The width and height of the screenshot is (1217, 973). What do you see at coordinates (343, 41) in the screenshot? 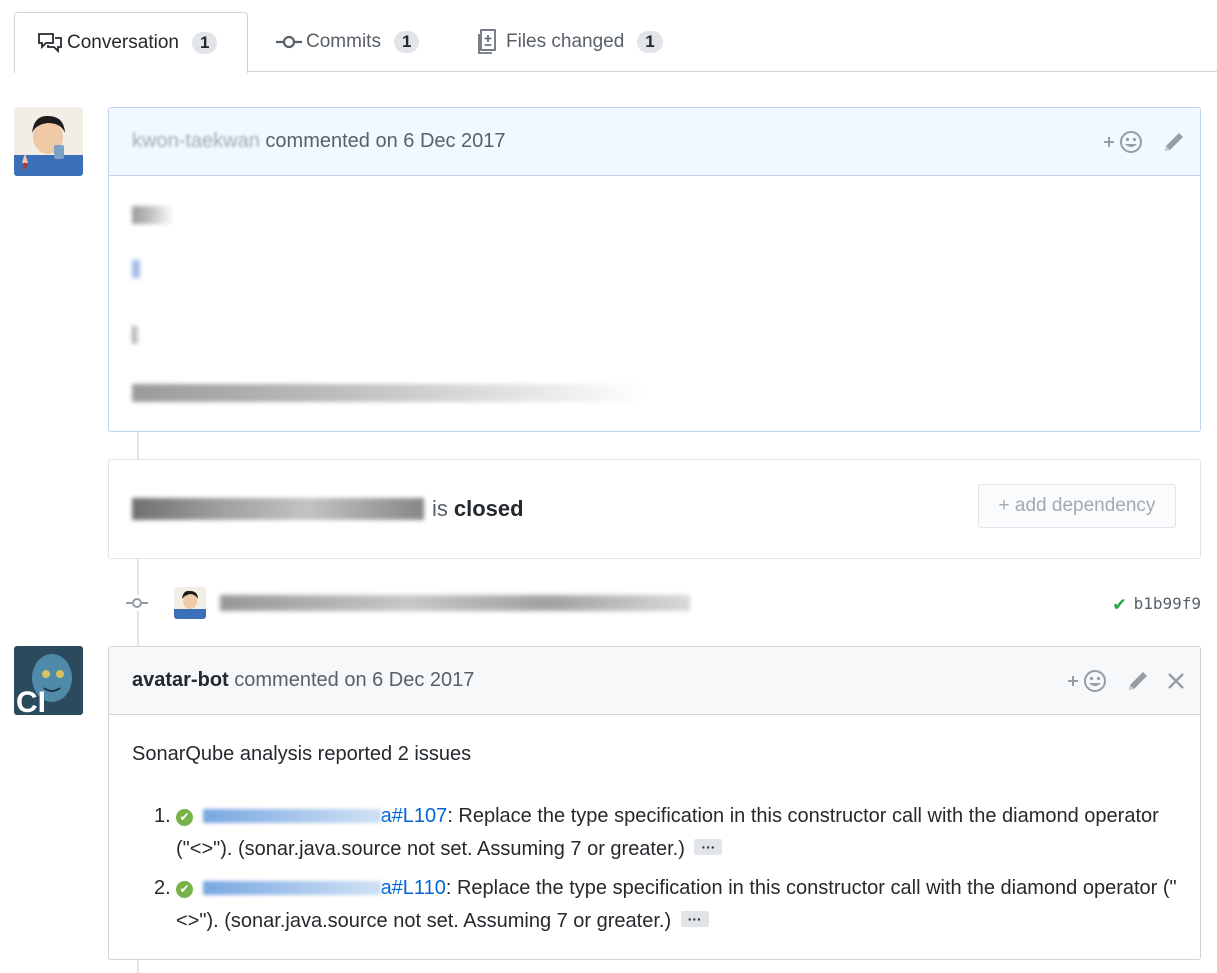
I see `tab-commits-label: Commits` at bounding box center [343, 41].